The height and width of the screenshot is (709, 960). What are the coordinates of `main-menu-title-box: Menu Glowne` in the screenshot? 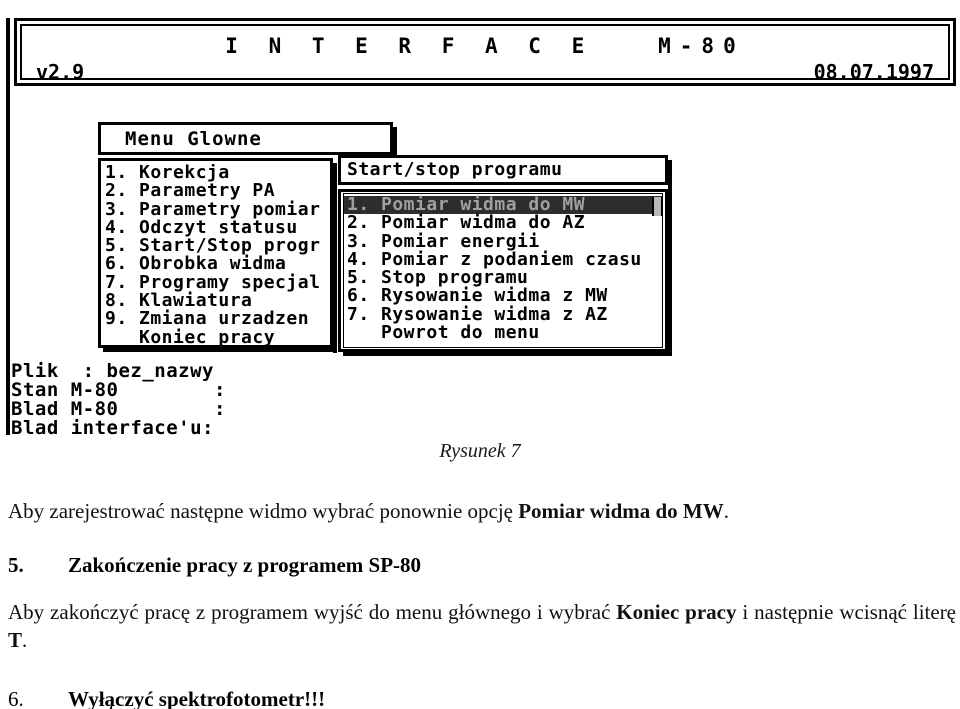 It's located at (245, 138).